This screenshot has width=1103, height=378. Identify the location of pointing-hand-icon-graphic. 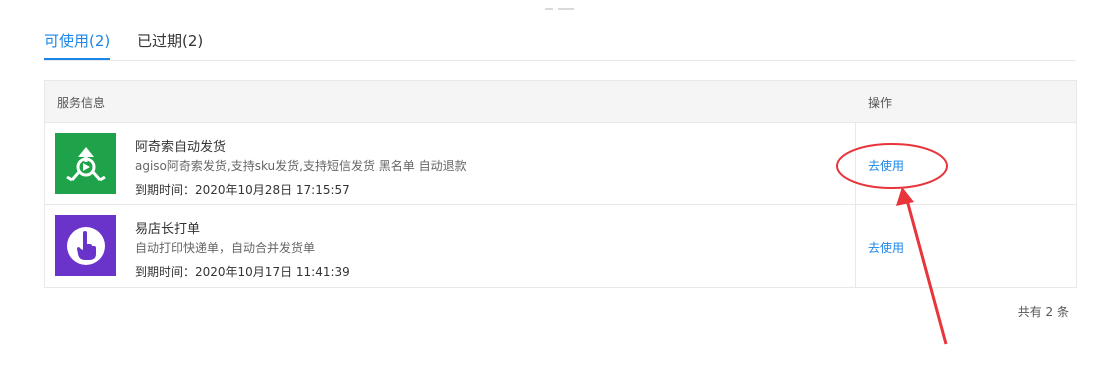
(85, 245).